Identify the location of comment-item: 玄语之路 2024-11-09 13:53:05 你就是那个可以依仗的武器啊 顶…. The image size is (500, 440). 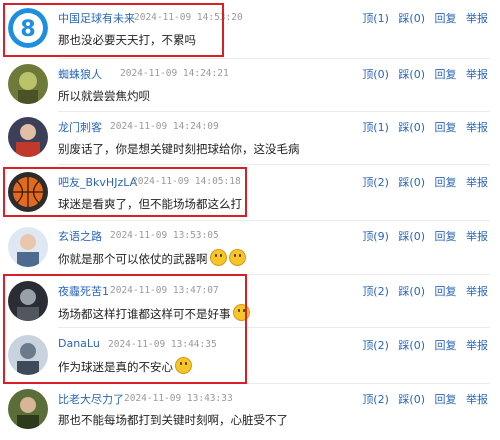
(250, 247).